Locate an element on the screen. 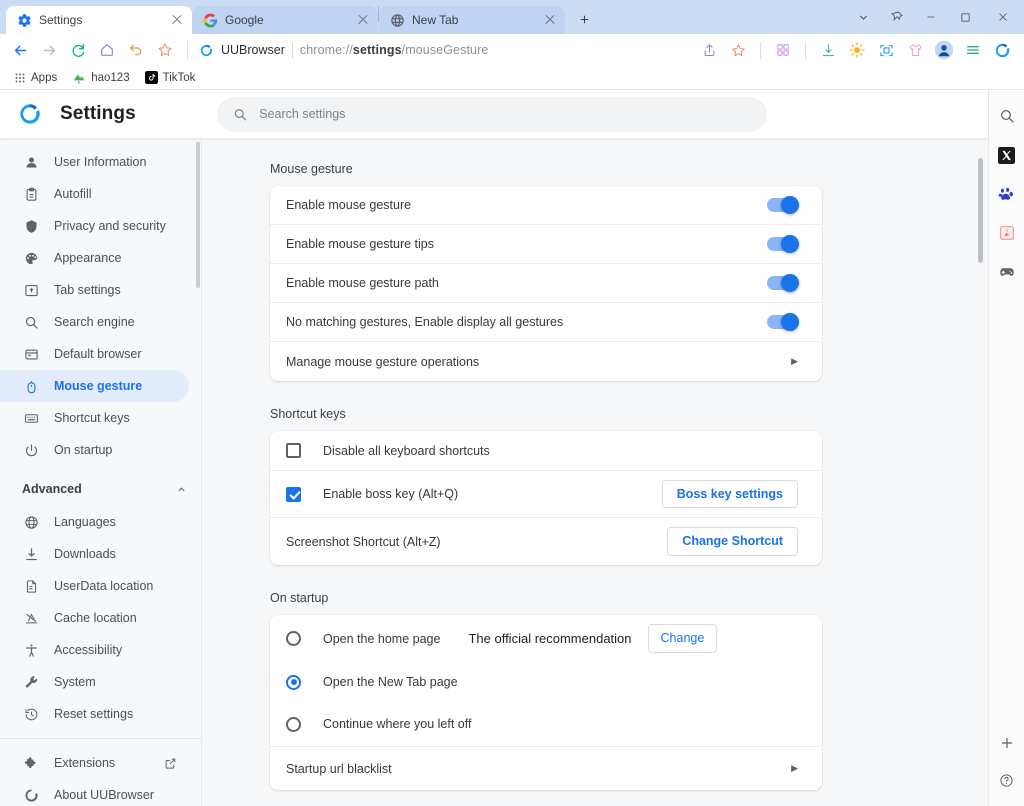 Image resolution: width=1024 pixels, height=806 pixels. menu-button is located at coordinates (973, 50).